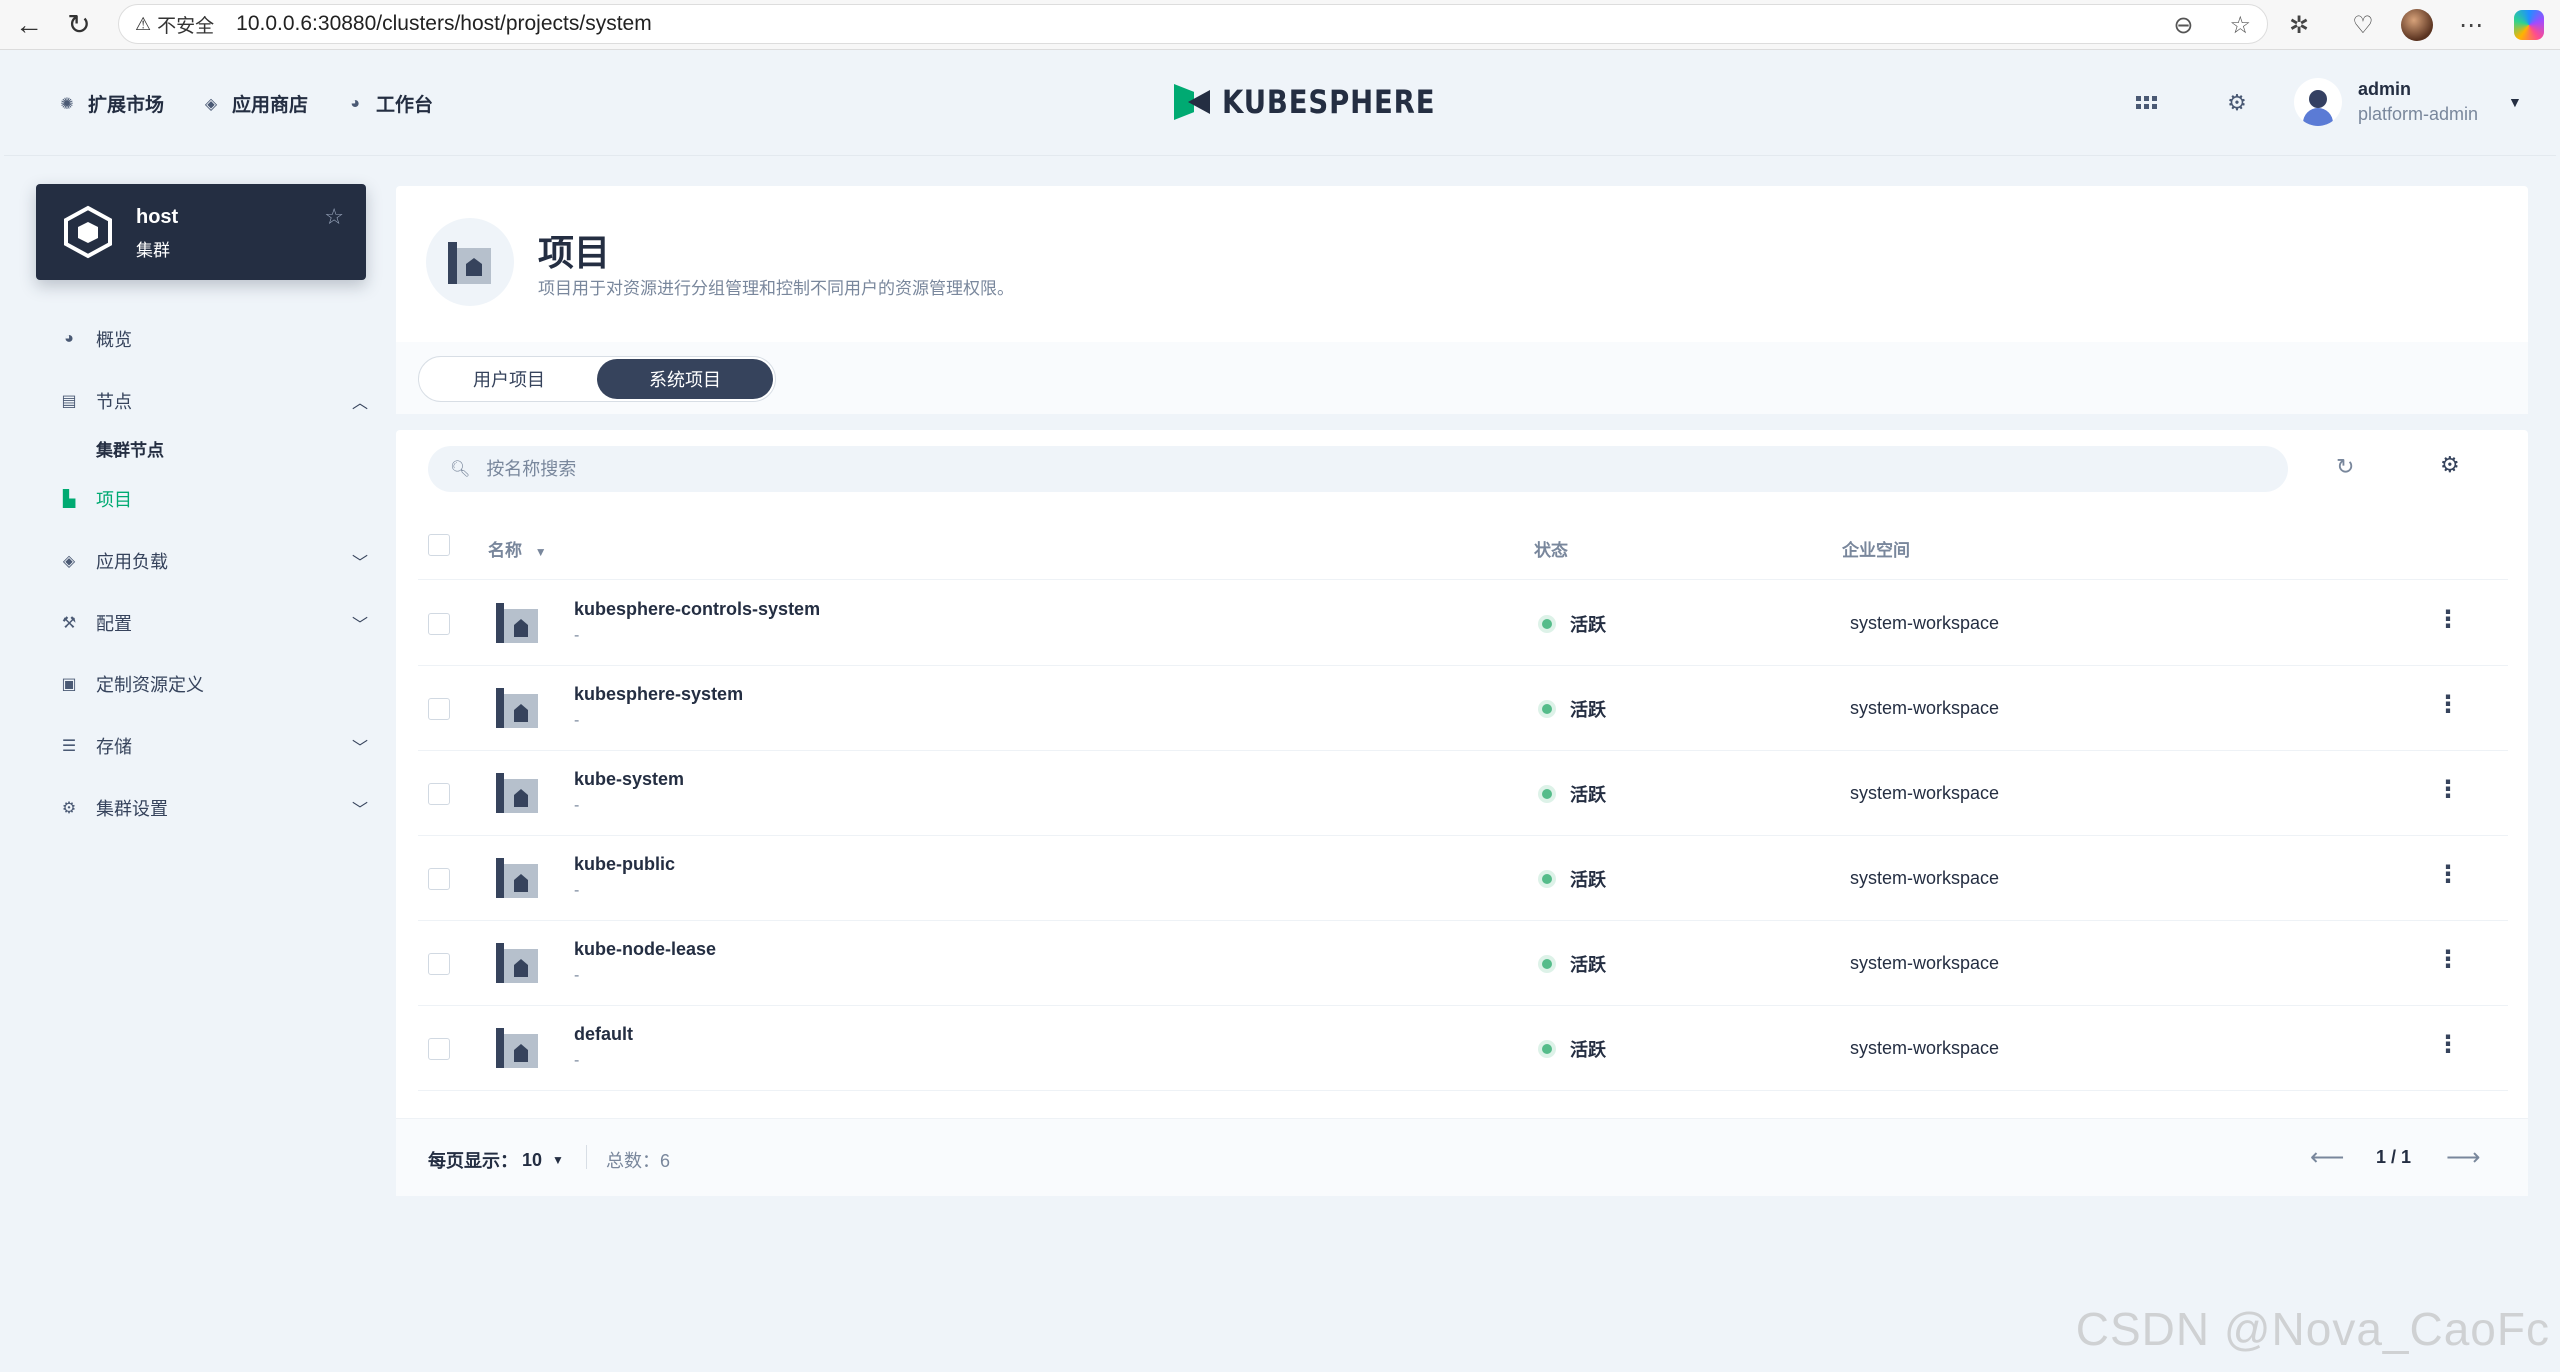 This screenshot has width=2560, height=1372. Describe the element at coordinates (1547, 964) in the screenshot. I see `status-dot` at that location.